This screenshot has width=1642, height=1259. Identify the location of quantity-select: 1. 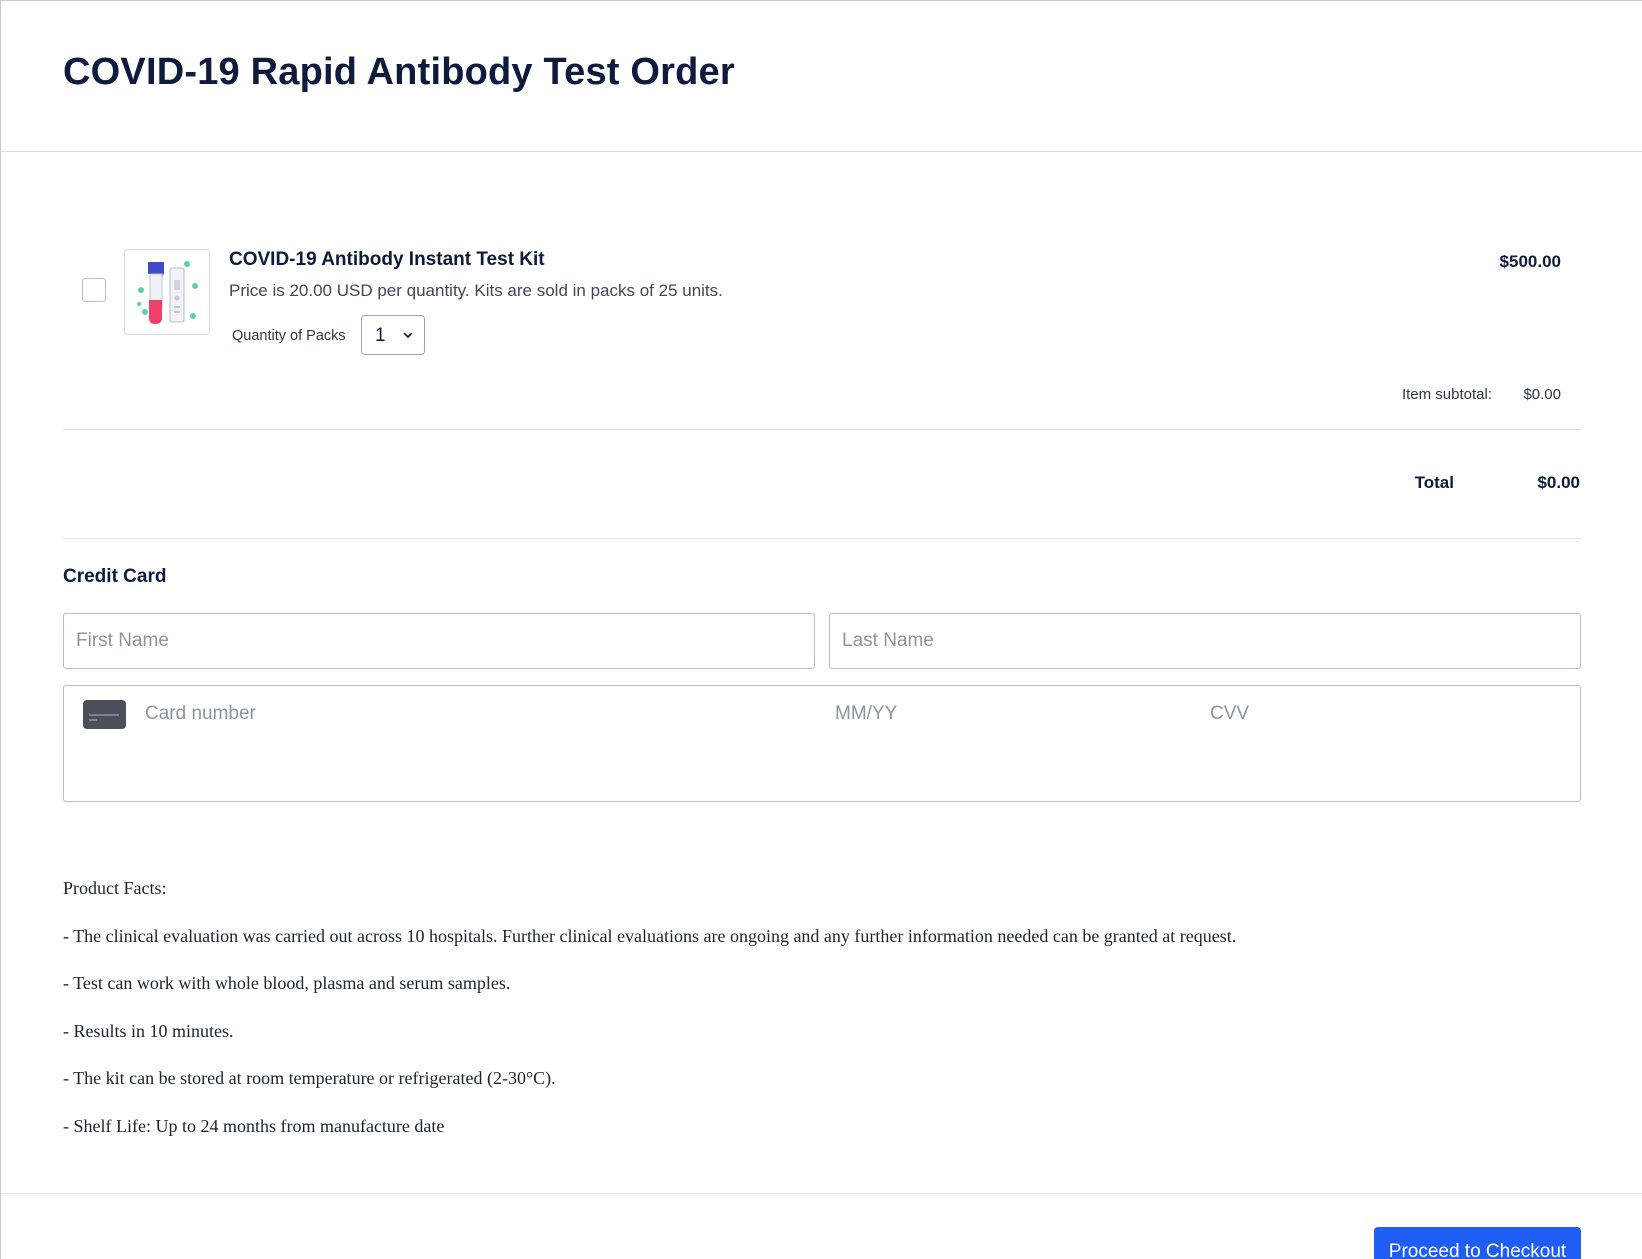
(393, 335).